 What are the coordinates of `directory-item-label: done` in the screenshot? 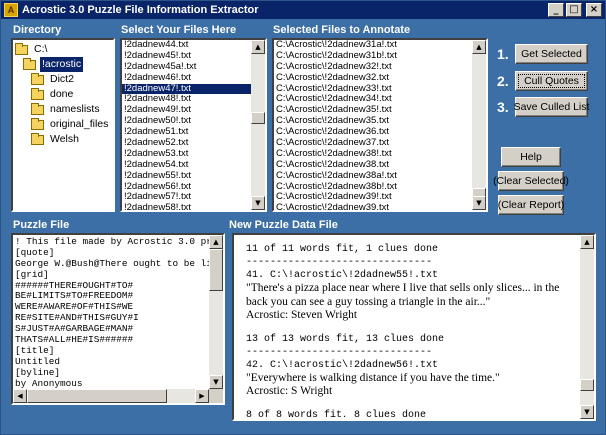 It's located at (62, 94).